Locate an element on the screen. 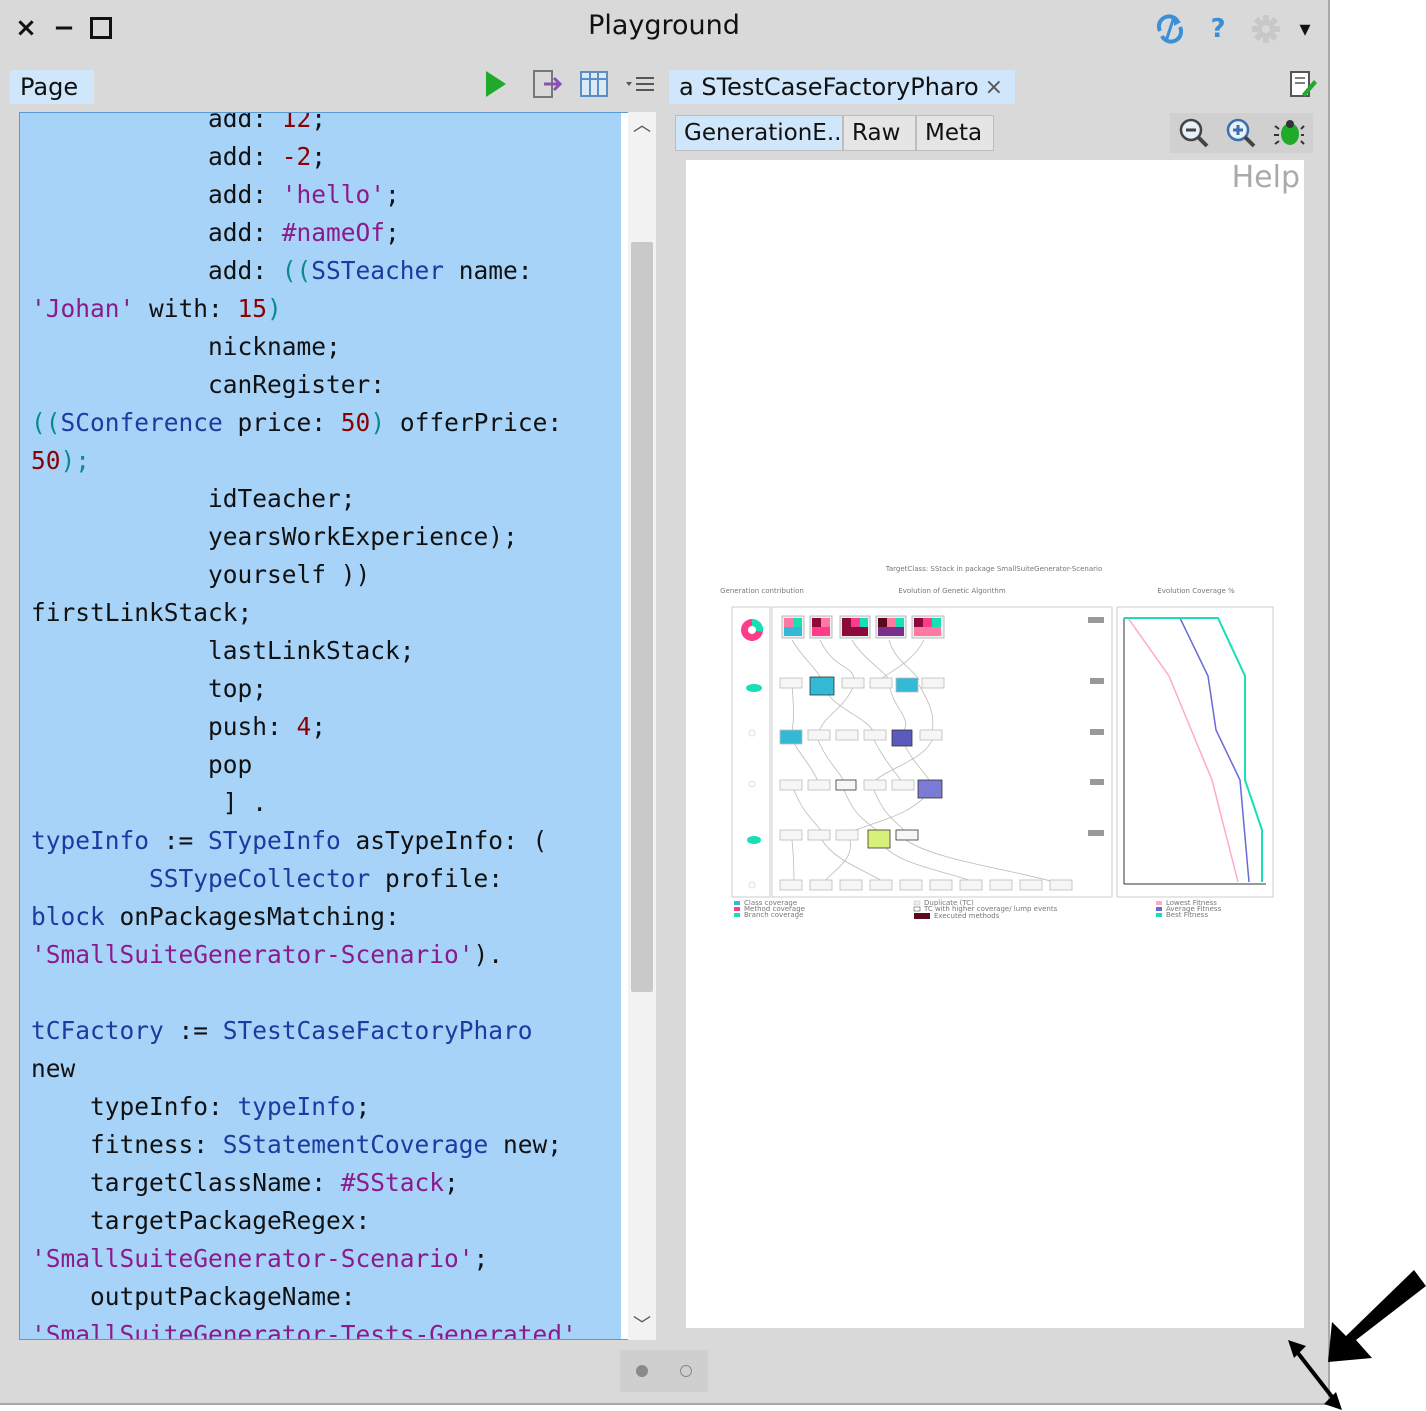  code-token: tCFactory is located at coordinates (97, 1030).